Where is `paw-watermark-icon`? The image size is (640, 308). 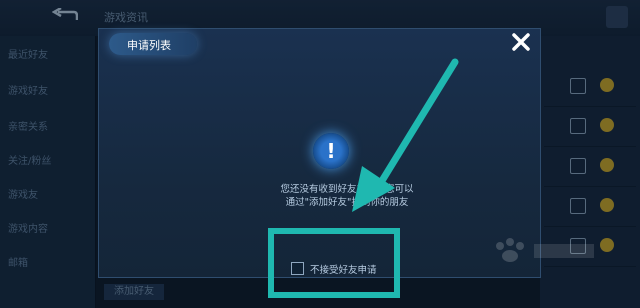
paw-watermark-icon is located at coordinates (545, 250).